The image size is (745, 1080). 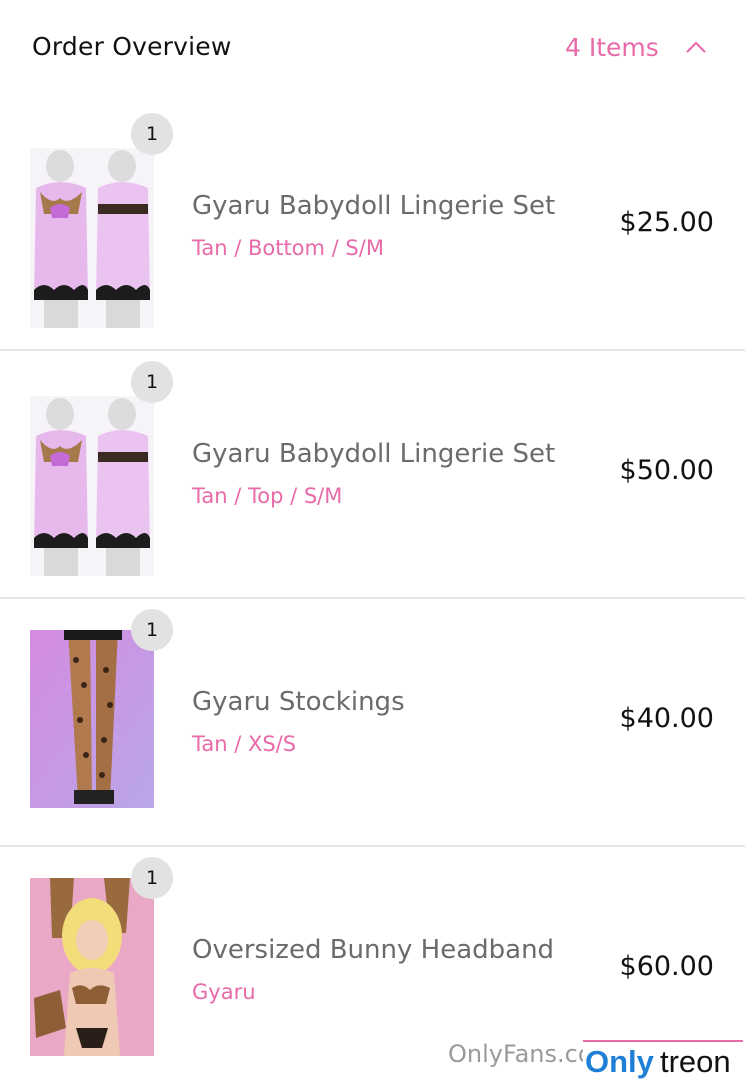 What do you see at coordinates (132, 46) in the screenshot?
I see `order-overview-title: Order Overview` at bounding box center [132, 46].